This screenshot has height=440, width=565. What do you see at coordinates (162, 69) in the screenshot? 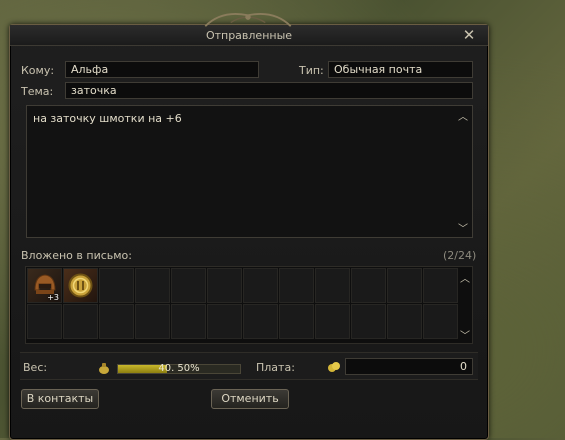
I see `to-field: Альфа` at bounding box center [162, 69].